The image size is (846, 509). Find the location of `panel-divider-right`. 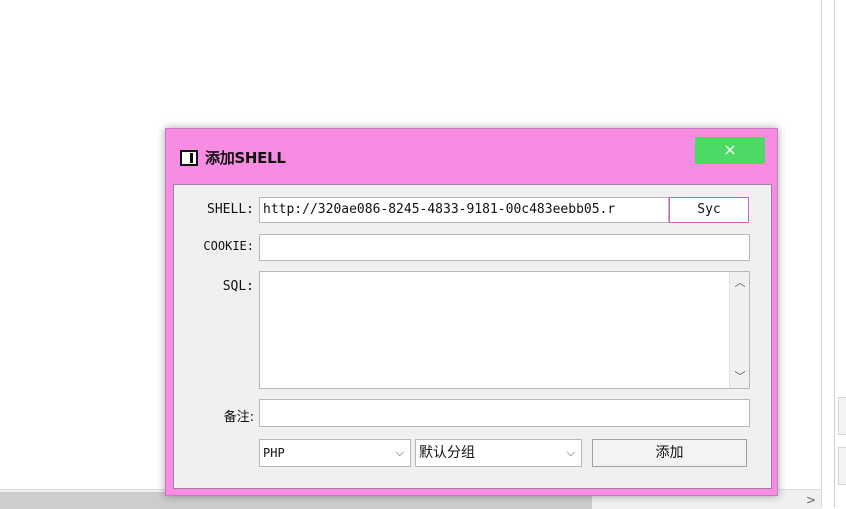

panel-divider-right is located at coordinates (834, 254).